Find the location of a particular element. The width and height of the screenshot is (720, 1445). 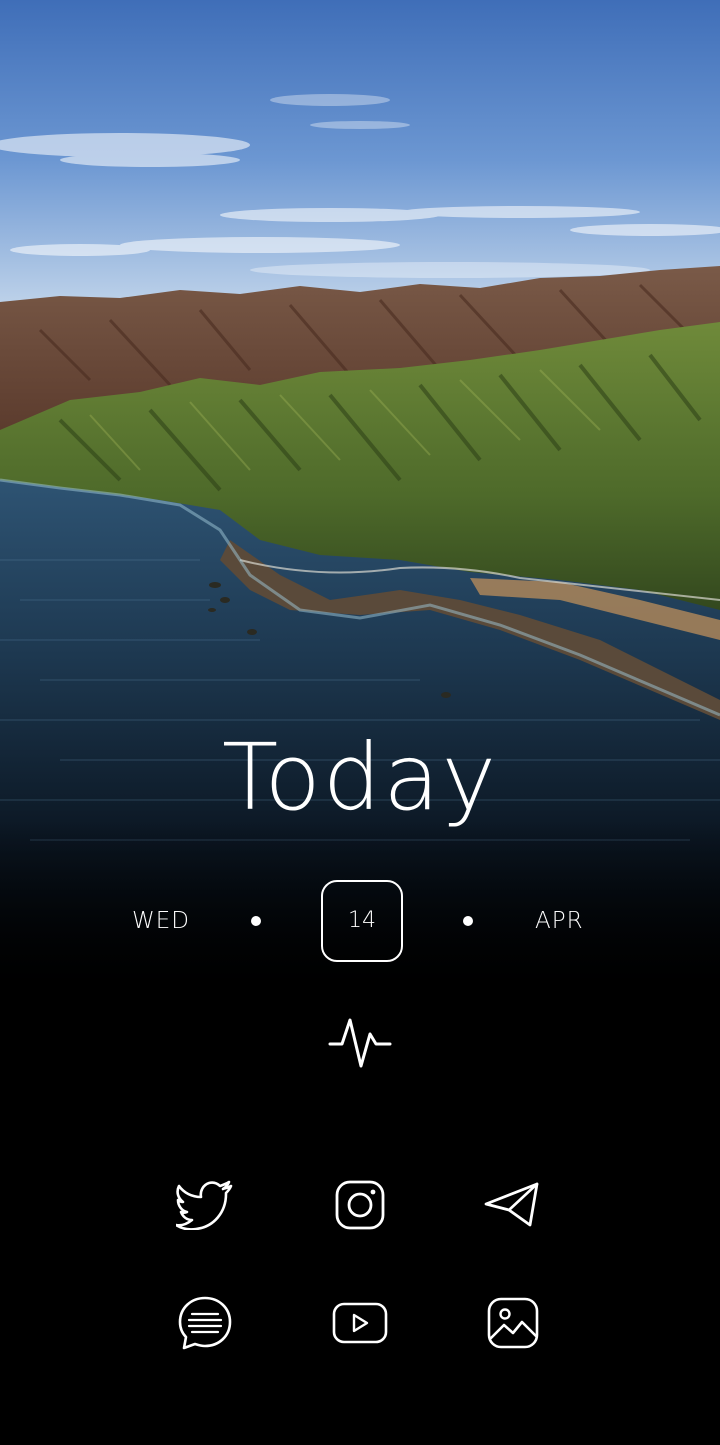

day-number-box: 14 is located at coordinates (362, 921).